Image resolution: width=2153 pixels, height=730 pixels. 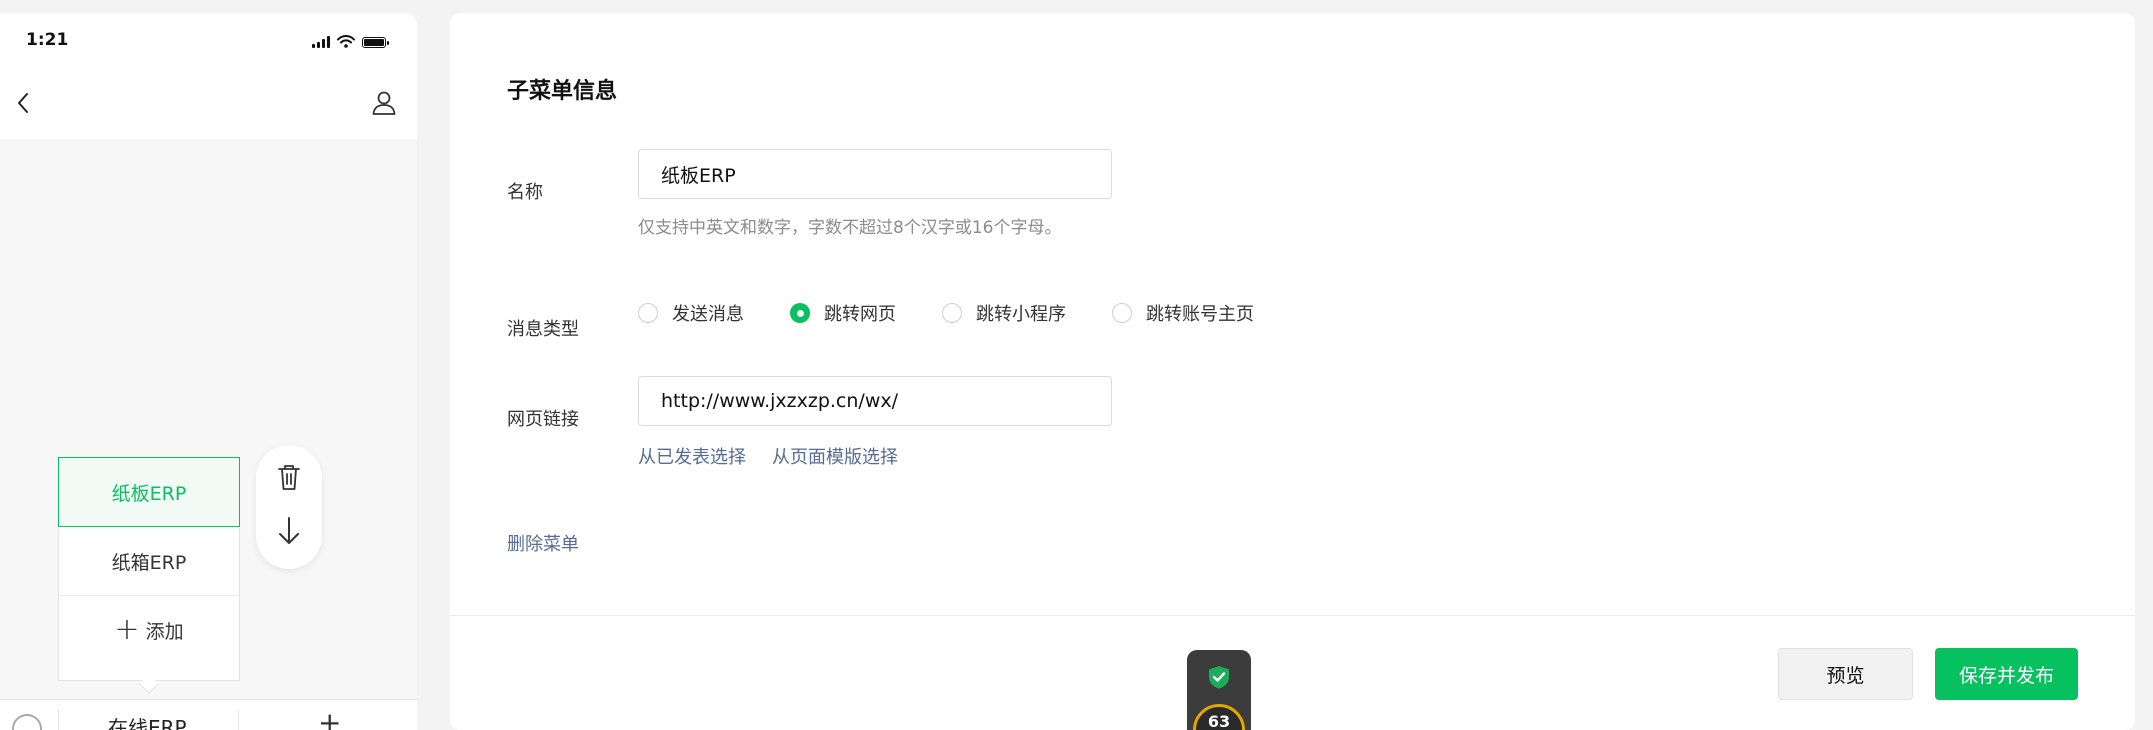 I want to click on message-type-radio-group: 发送消息 跳转网页 跳转小程序 跳转账号主页, so click(x=969, y=313).